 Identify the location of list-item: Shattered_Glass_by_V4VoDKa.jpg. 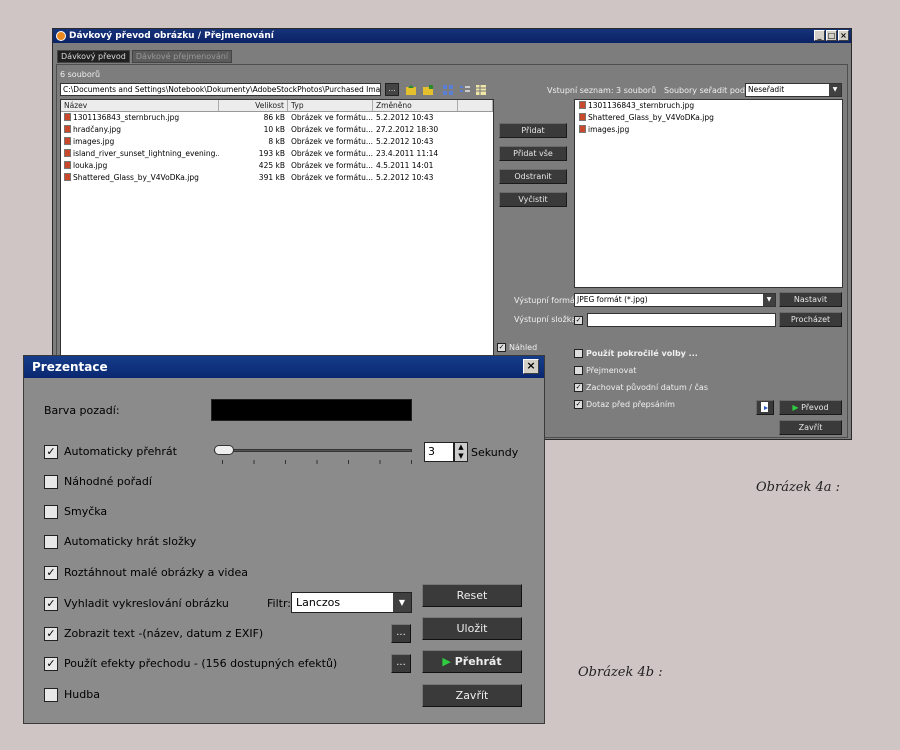
(708, 118).